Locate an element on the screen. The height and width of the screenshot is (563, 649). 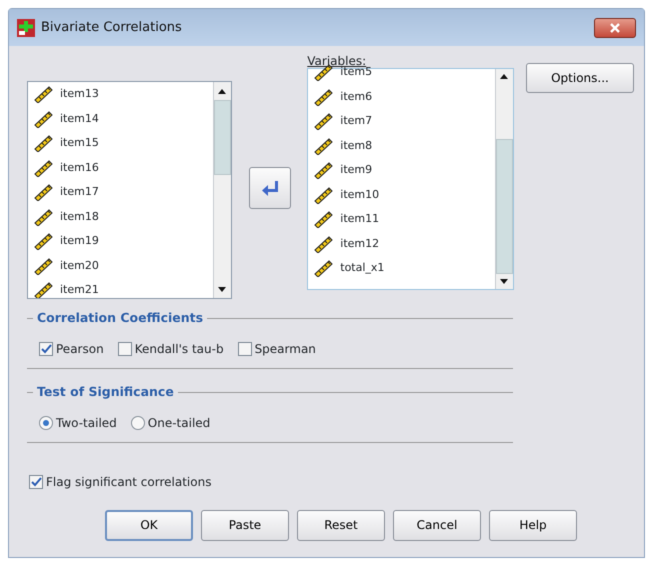
move-button is located at coordinates (269, 188).